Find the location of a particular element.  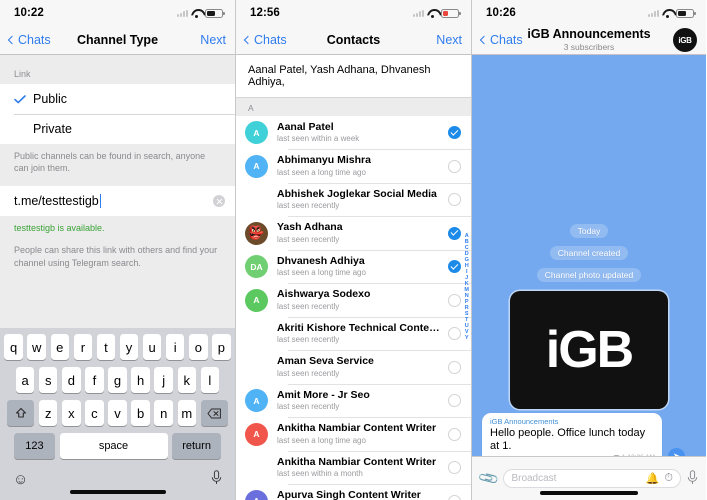

emoji-icon: ☺ is located at coordinates (20, 479).